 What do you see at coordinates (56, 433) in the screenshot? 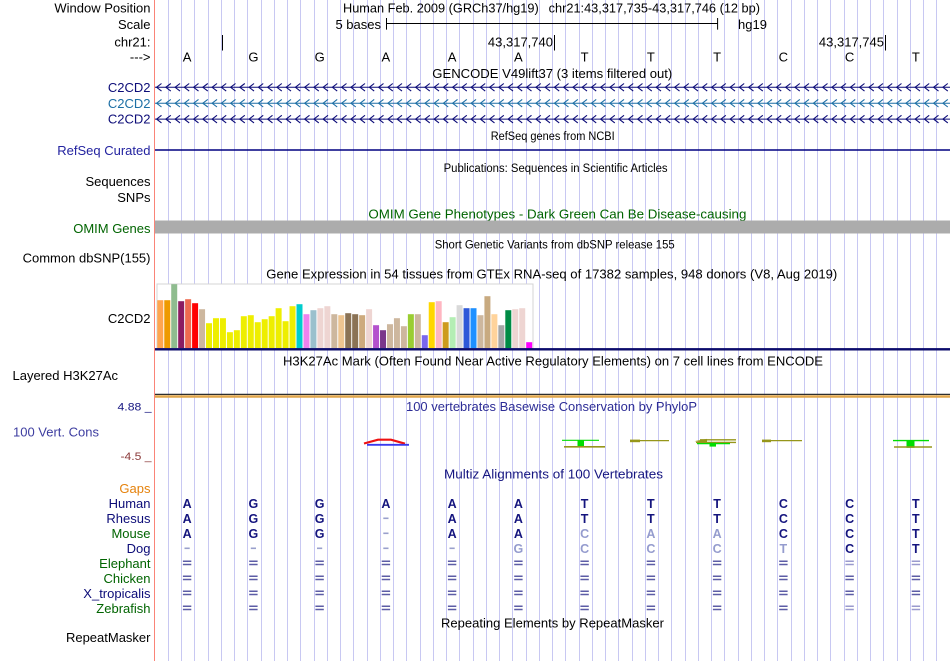
I see `svg-text: 100 Vert. Cons` at bounding box center [56, 433].